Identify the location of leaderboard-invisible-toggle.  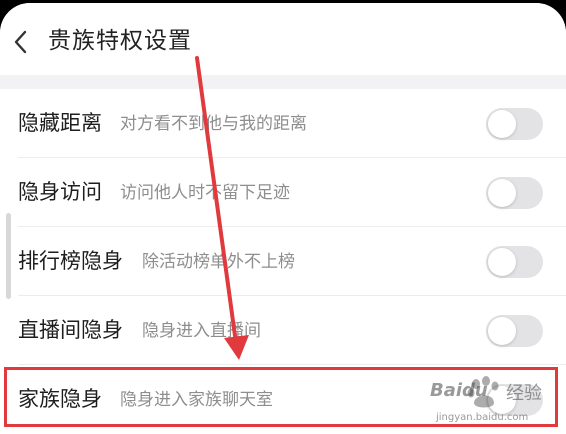
(514, 262).